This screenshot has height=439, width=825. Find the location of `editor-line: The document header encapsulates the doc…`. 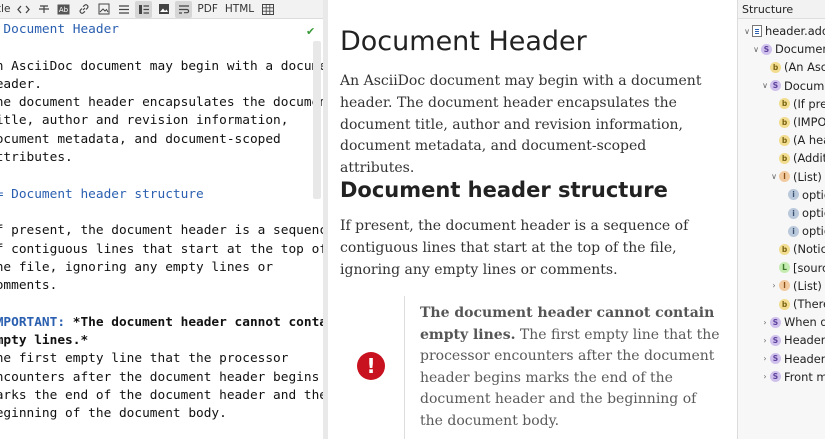

editor-line: The document header encapsulates the doc… is located at coordinates (161, 103).